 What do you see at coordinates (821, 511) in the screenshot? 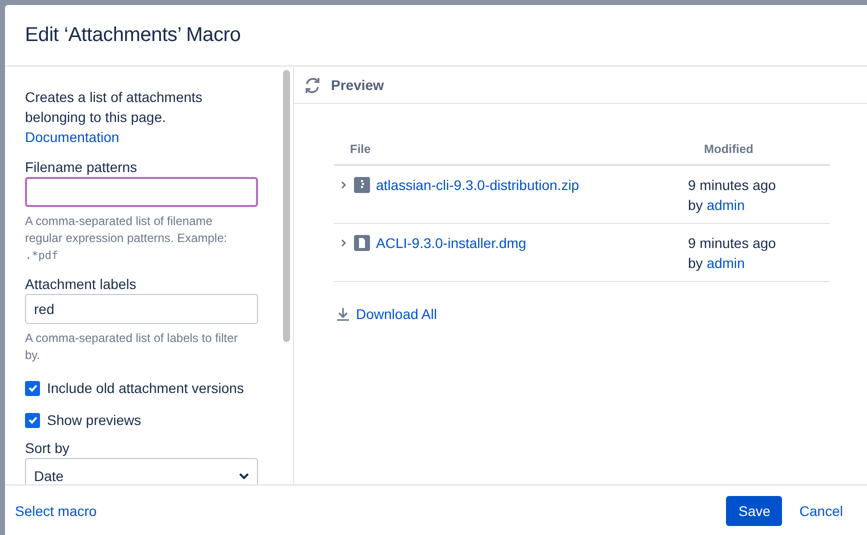
I see `cancel-button: Cancel` at bounding box center [821, 511].